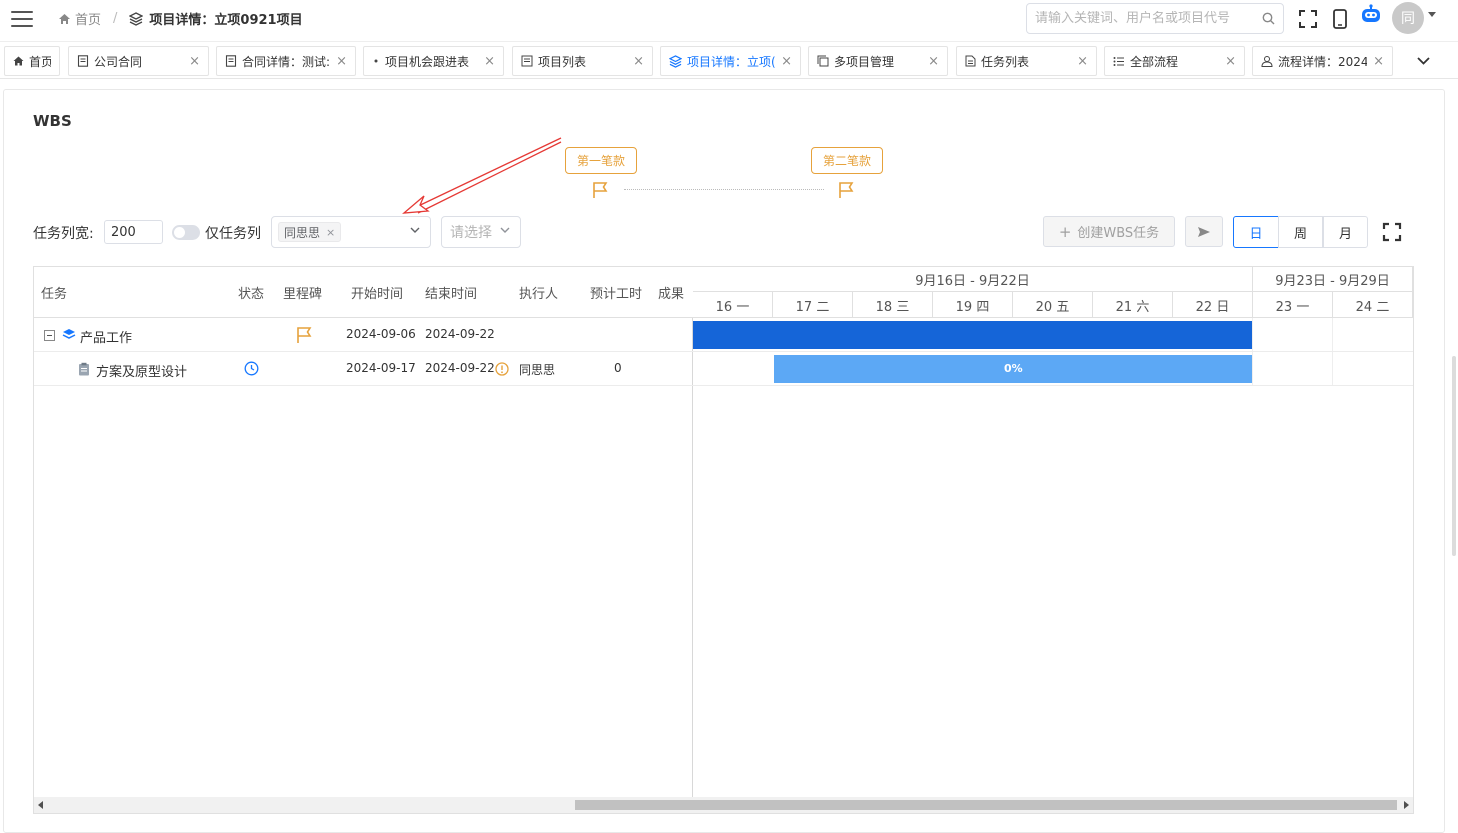  I want to click on tab-all-processes: 全部流程 ×, so click(1174, 61).